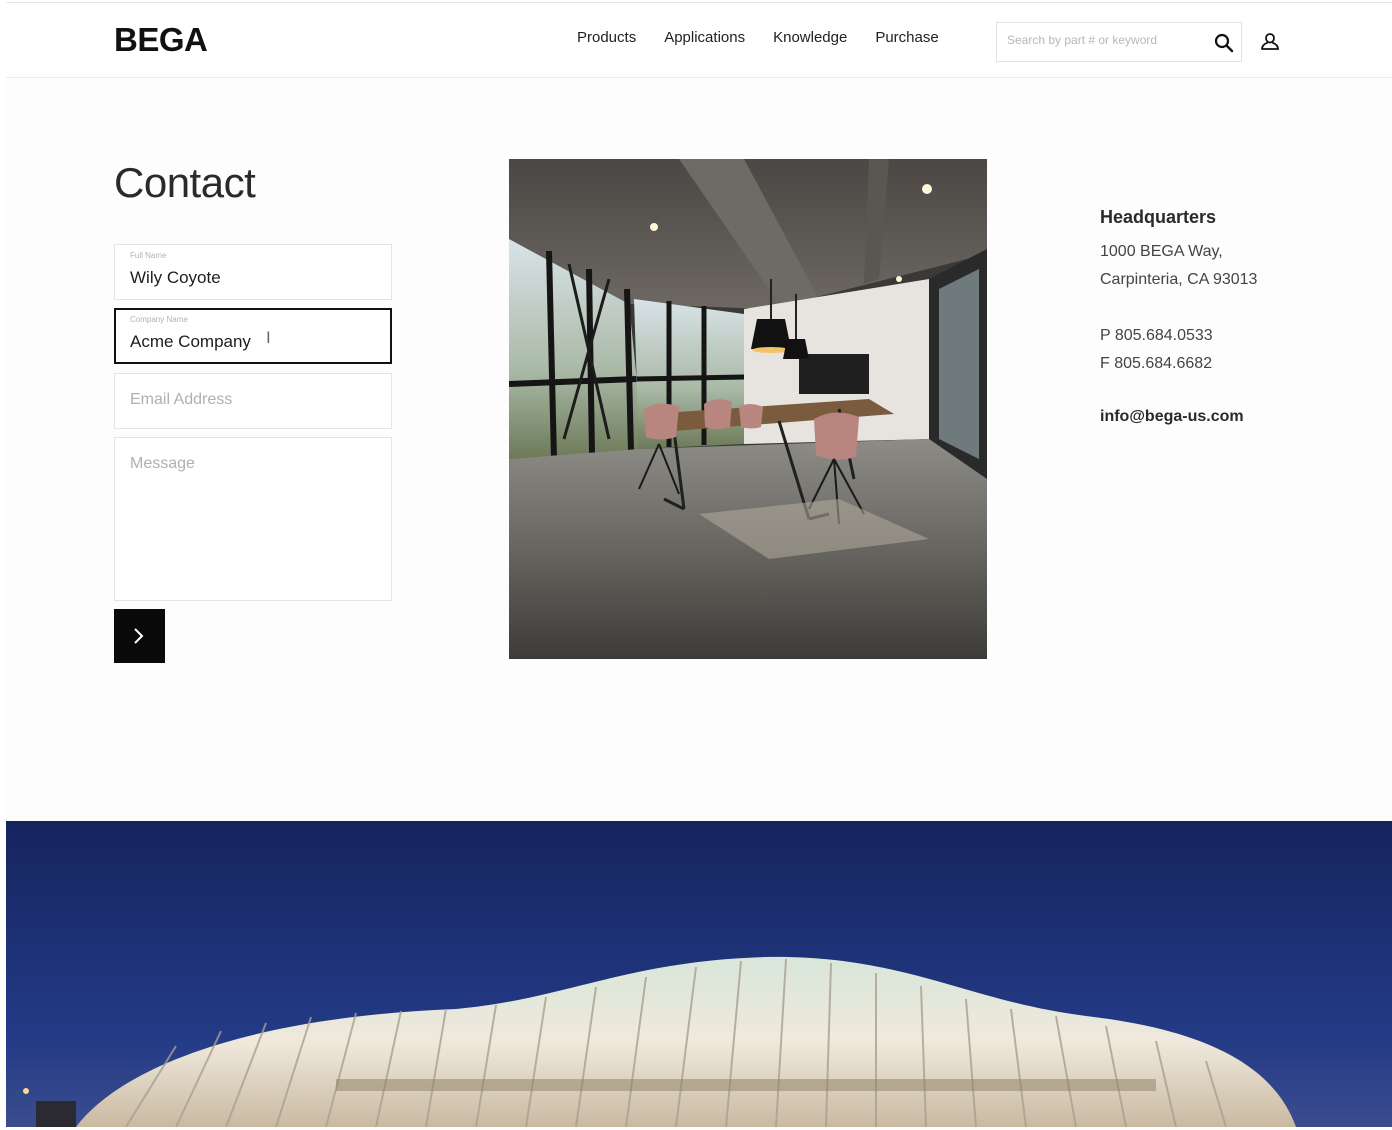 This screenshot has width=1392, height=1130. What do you see at coordinates (906, 37) in the screenshot?
I see `nav-purchase: Purchase` at bounding box center [906, 37].